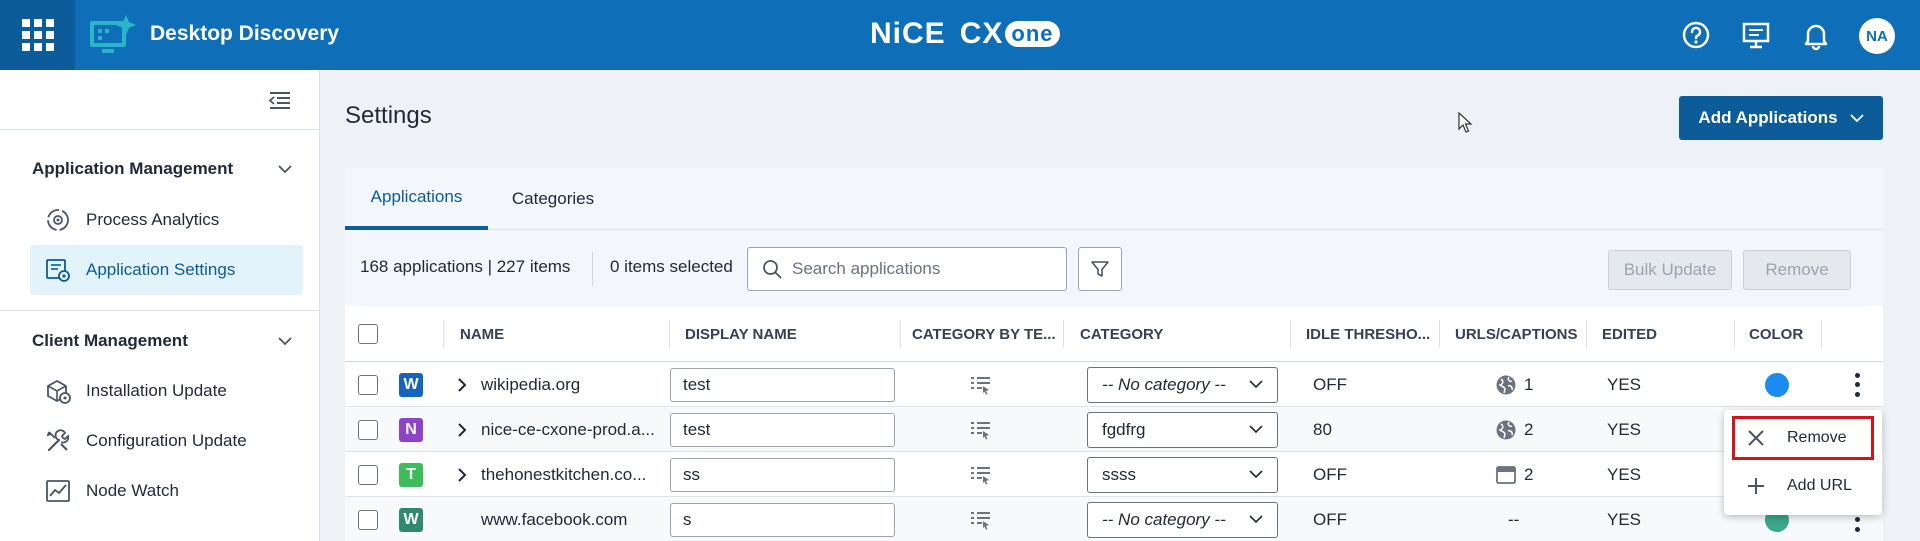 This screenshot has height=541, width=1920. I want to click on filter-button, so click(1100, 269).